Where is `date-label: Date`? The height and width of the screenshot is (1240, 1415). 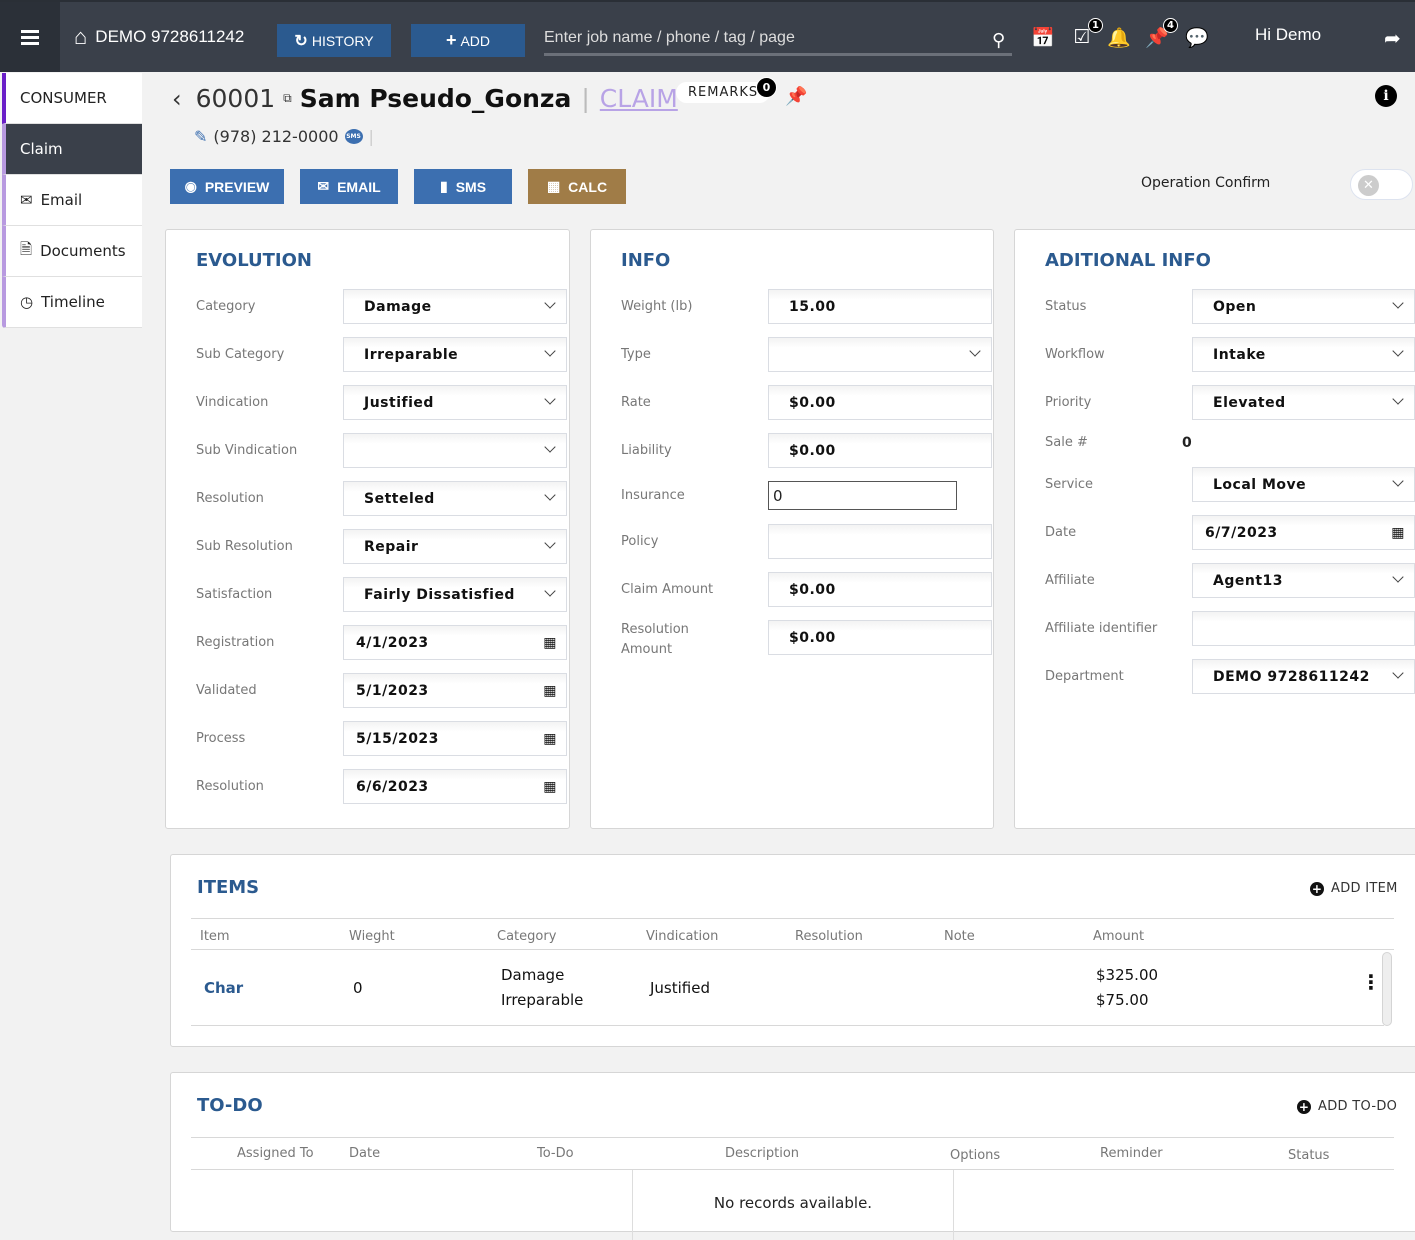 date-label: Date is located at coordinates (1061, 532).